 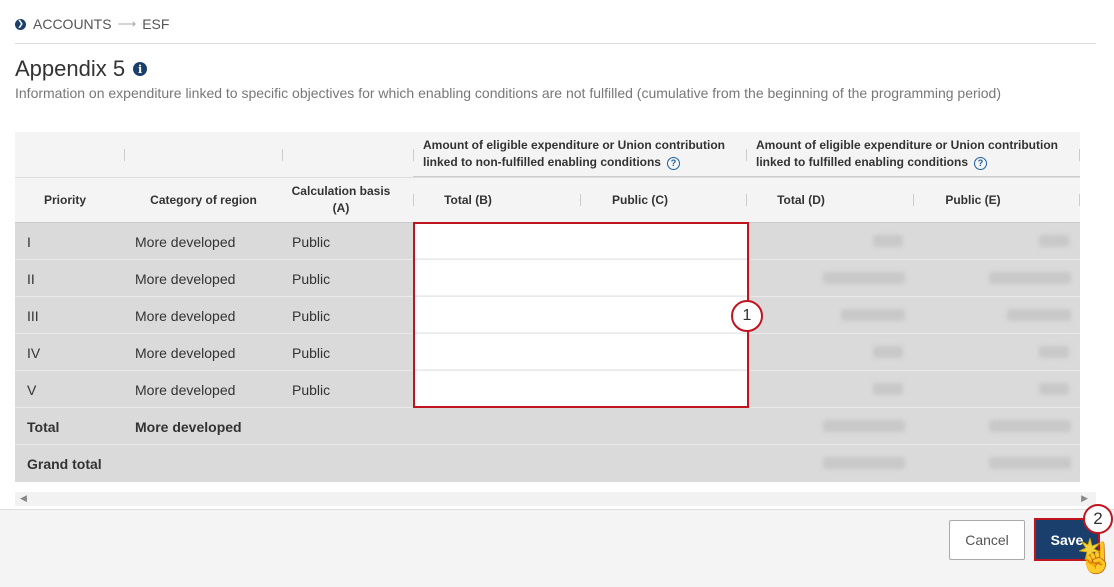 I want to click on page-title-wrap: Appendix 5 i, so click(x=81, y=69).